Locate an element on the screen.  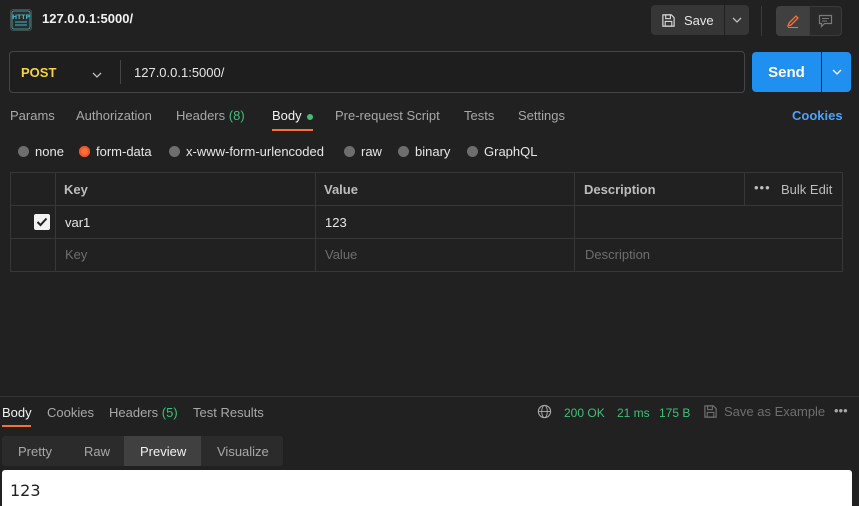
toolbar-divider is located at coordinates (761, 21).